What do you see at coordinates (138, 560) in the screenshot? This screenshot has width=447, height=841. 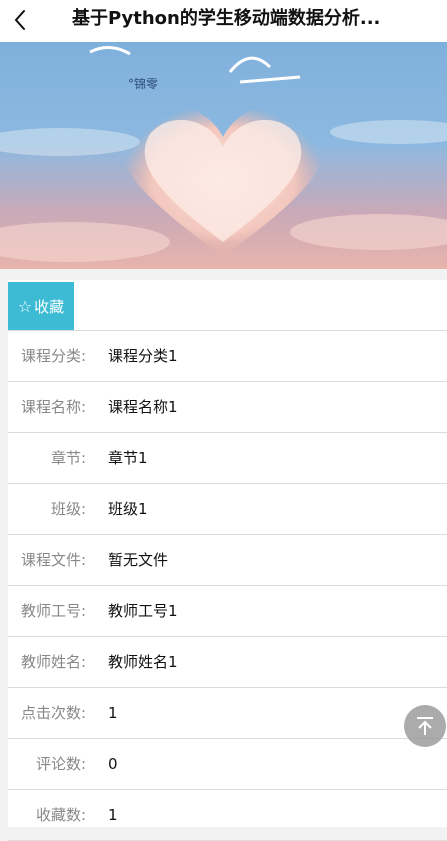 I see `field-value: 暂无文件` at bounding box center [138, 560].